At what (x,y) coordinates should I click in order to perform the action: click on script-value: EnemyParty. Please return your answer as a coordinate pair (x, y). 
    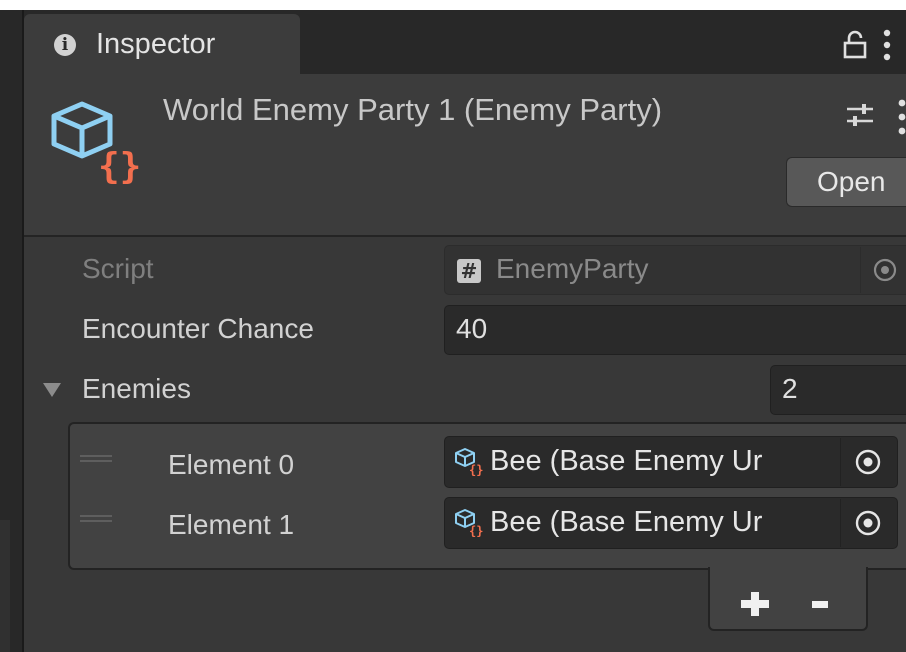
    Looking at the image, I should click on (572, 268).